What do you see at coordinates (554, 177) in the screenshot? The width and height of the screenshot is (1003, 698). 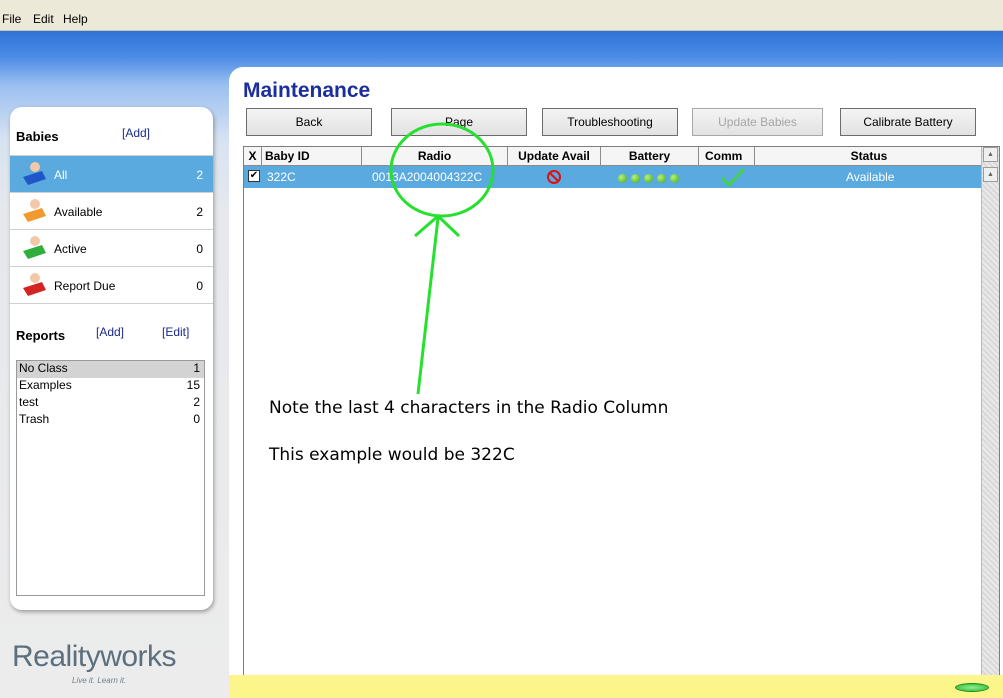 I see `no-update-icon` at bounding box center [554, 177].